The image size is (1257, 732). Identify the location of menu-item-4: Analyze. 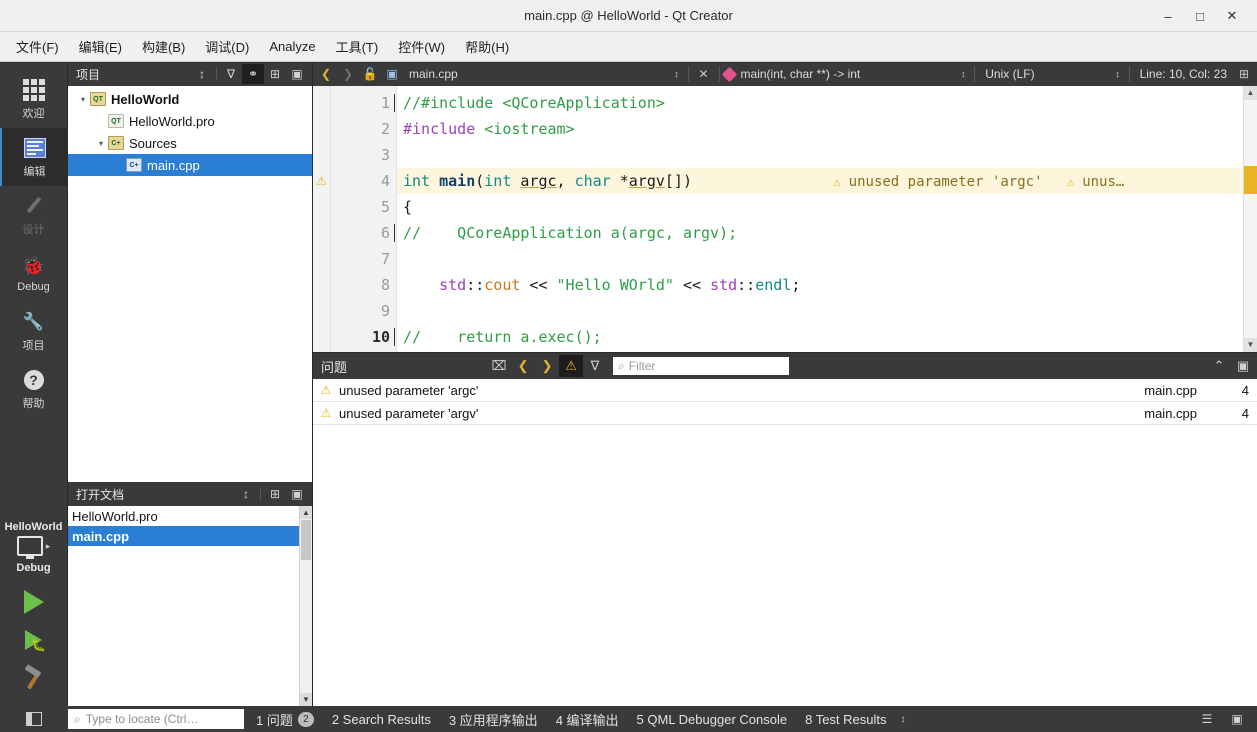
(292, 46).